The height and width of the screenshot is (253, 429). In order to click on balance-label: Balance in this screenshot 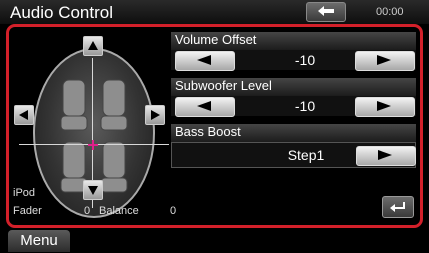, I will do `click(119, 211)`.